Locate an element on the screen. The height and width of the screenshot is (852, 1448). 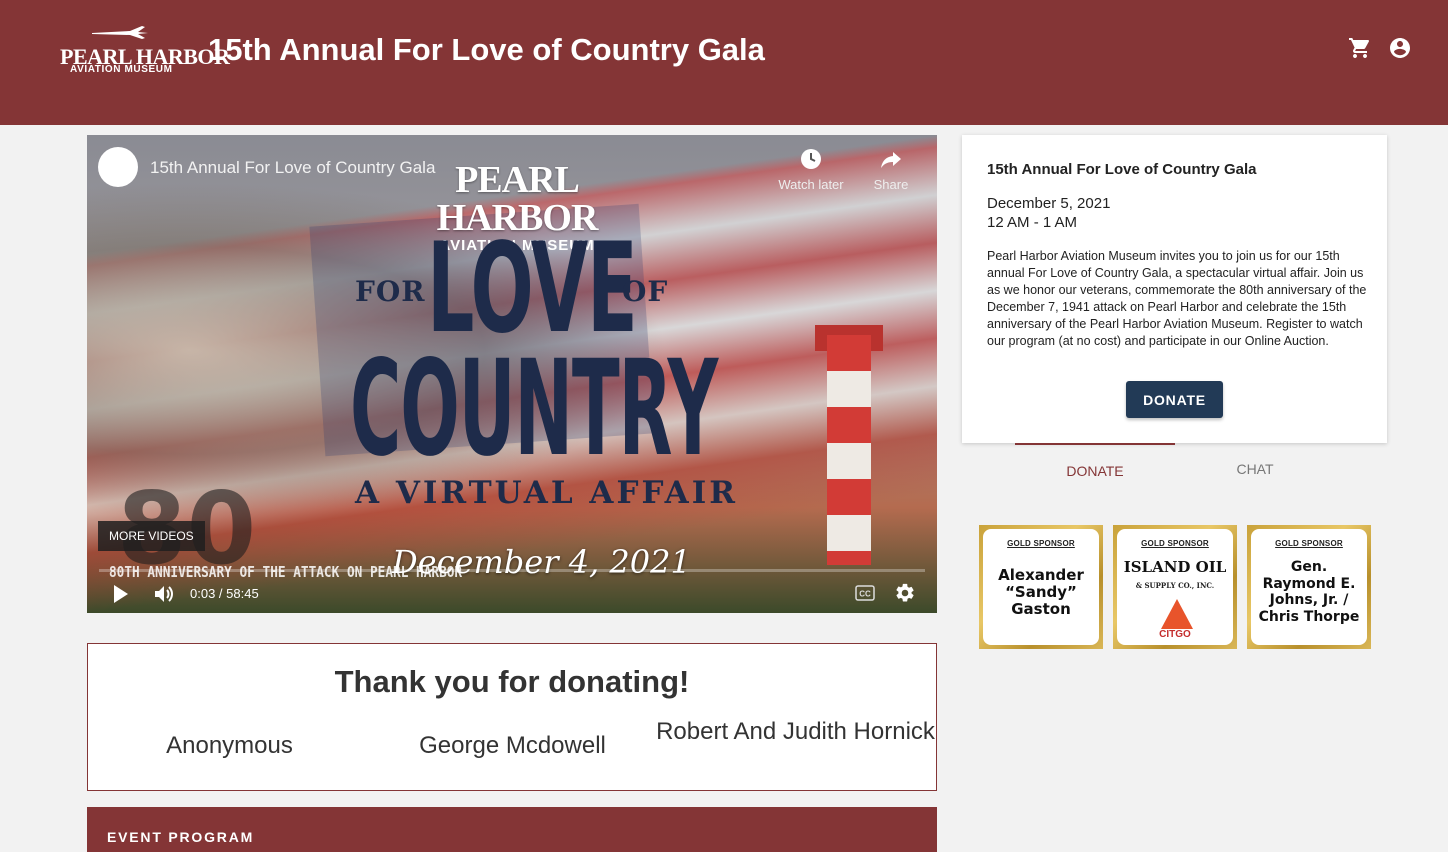
donor-name: George Mcdowell is located at coordinates (512, 745).